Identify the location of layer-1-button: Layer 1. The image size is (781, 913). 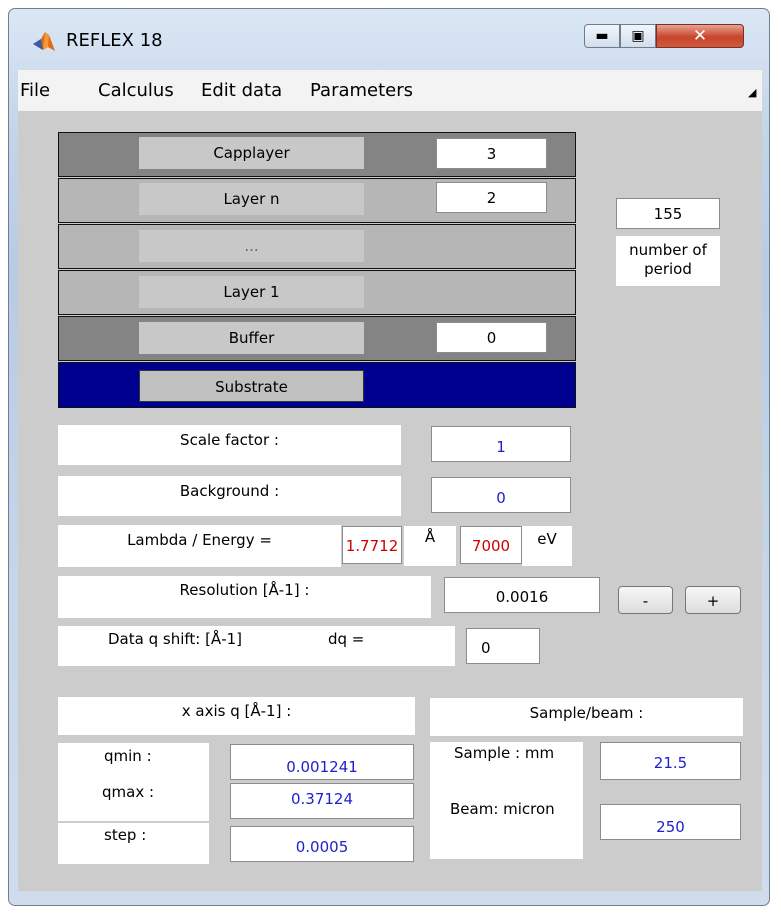
(251, 292).